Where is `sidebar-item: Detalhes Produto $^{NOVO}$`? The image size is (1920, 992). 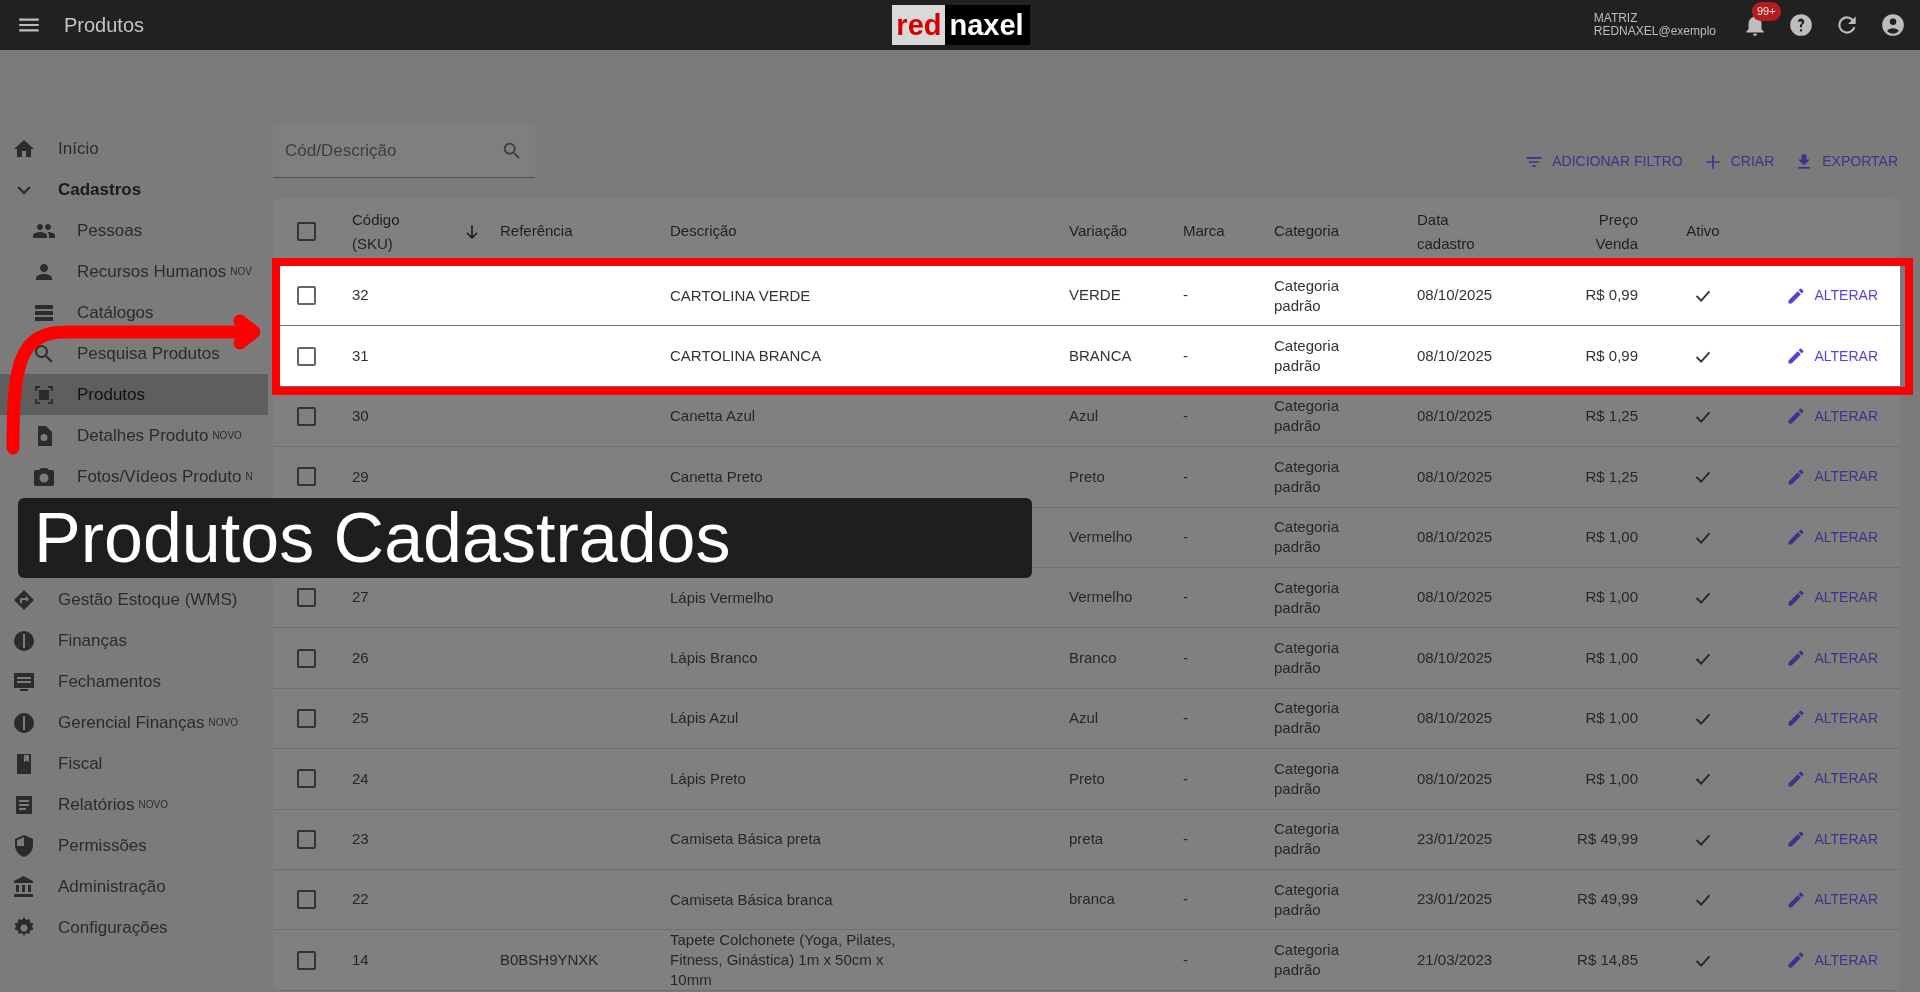 sidebar-item: Detalhes Produto $^{NOVO}$ is located at coordinates (134, 435).